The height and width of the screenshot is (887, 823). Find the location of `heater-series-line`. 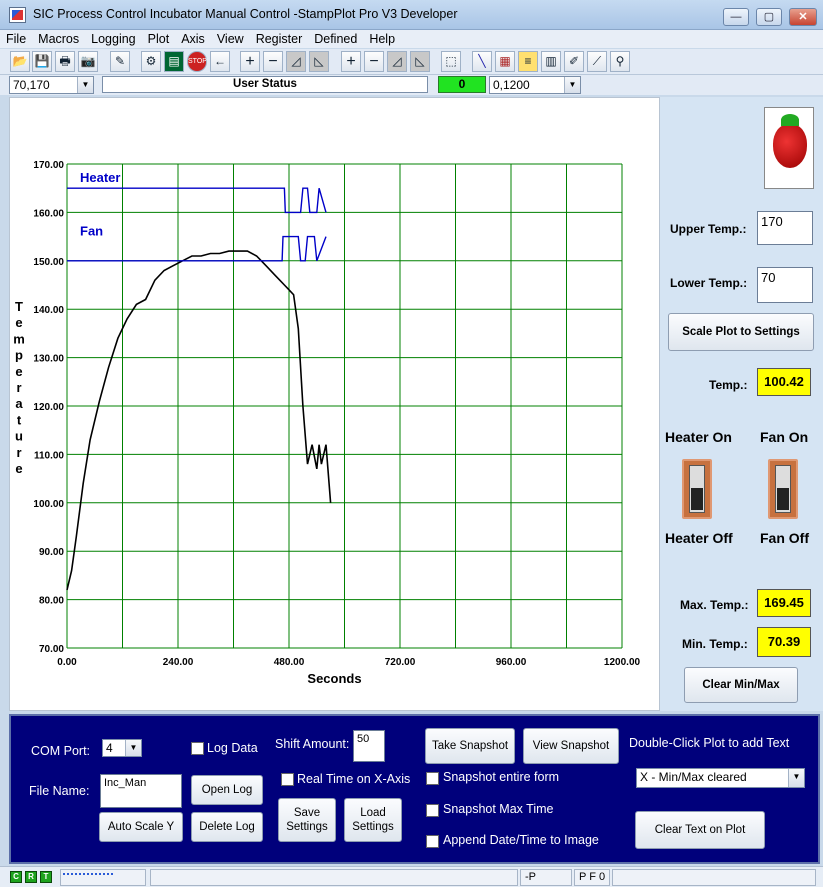

heater-series-line is located at coordinates (197, 200).